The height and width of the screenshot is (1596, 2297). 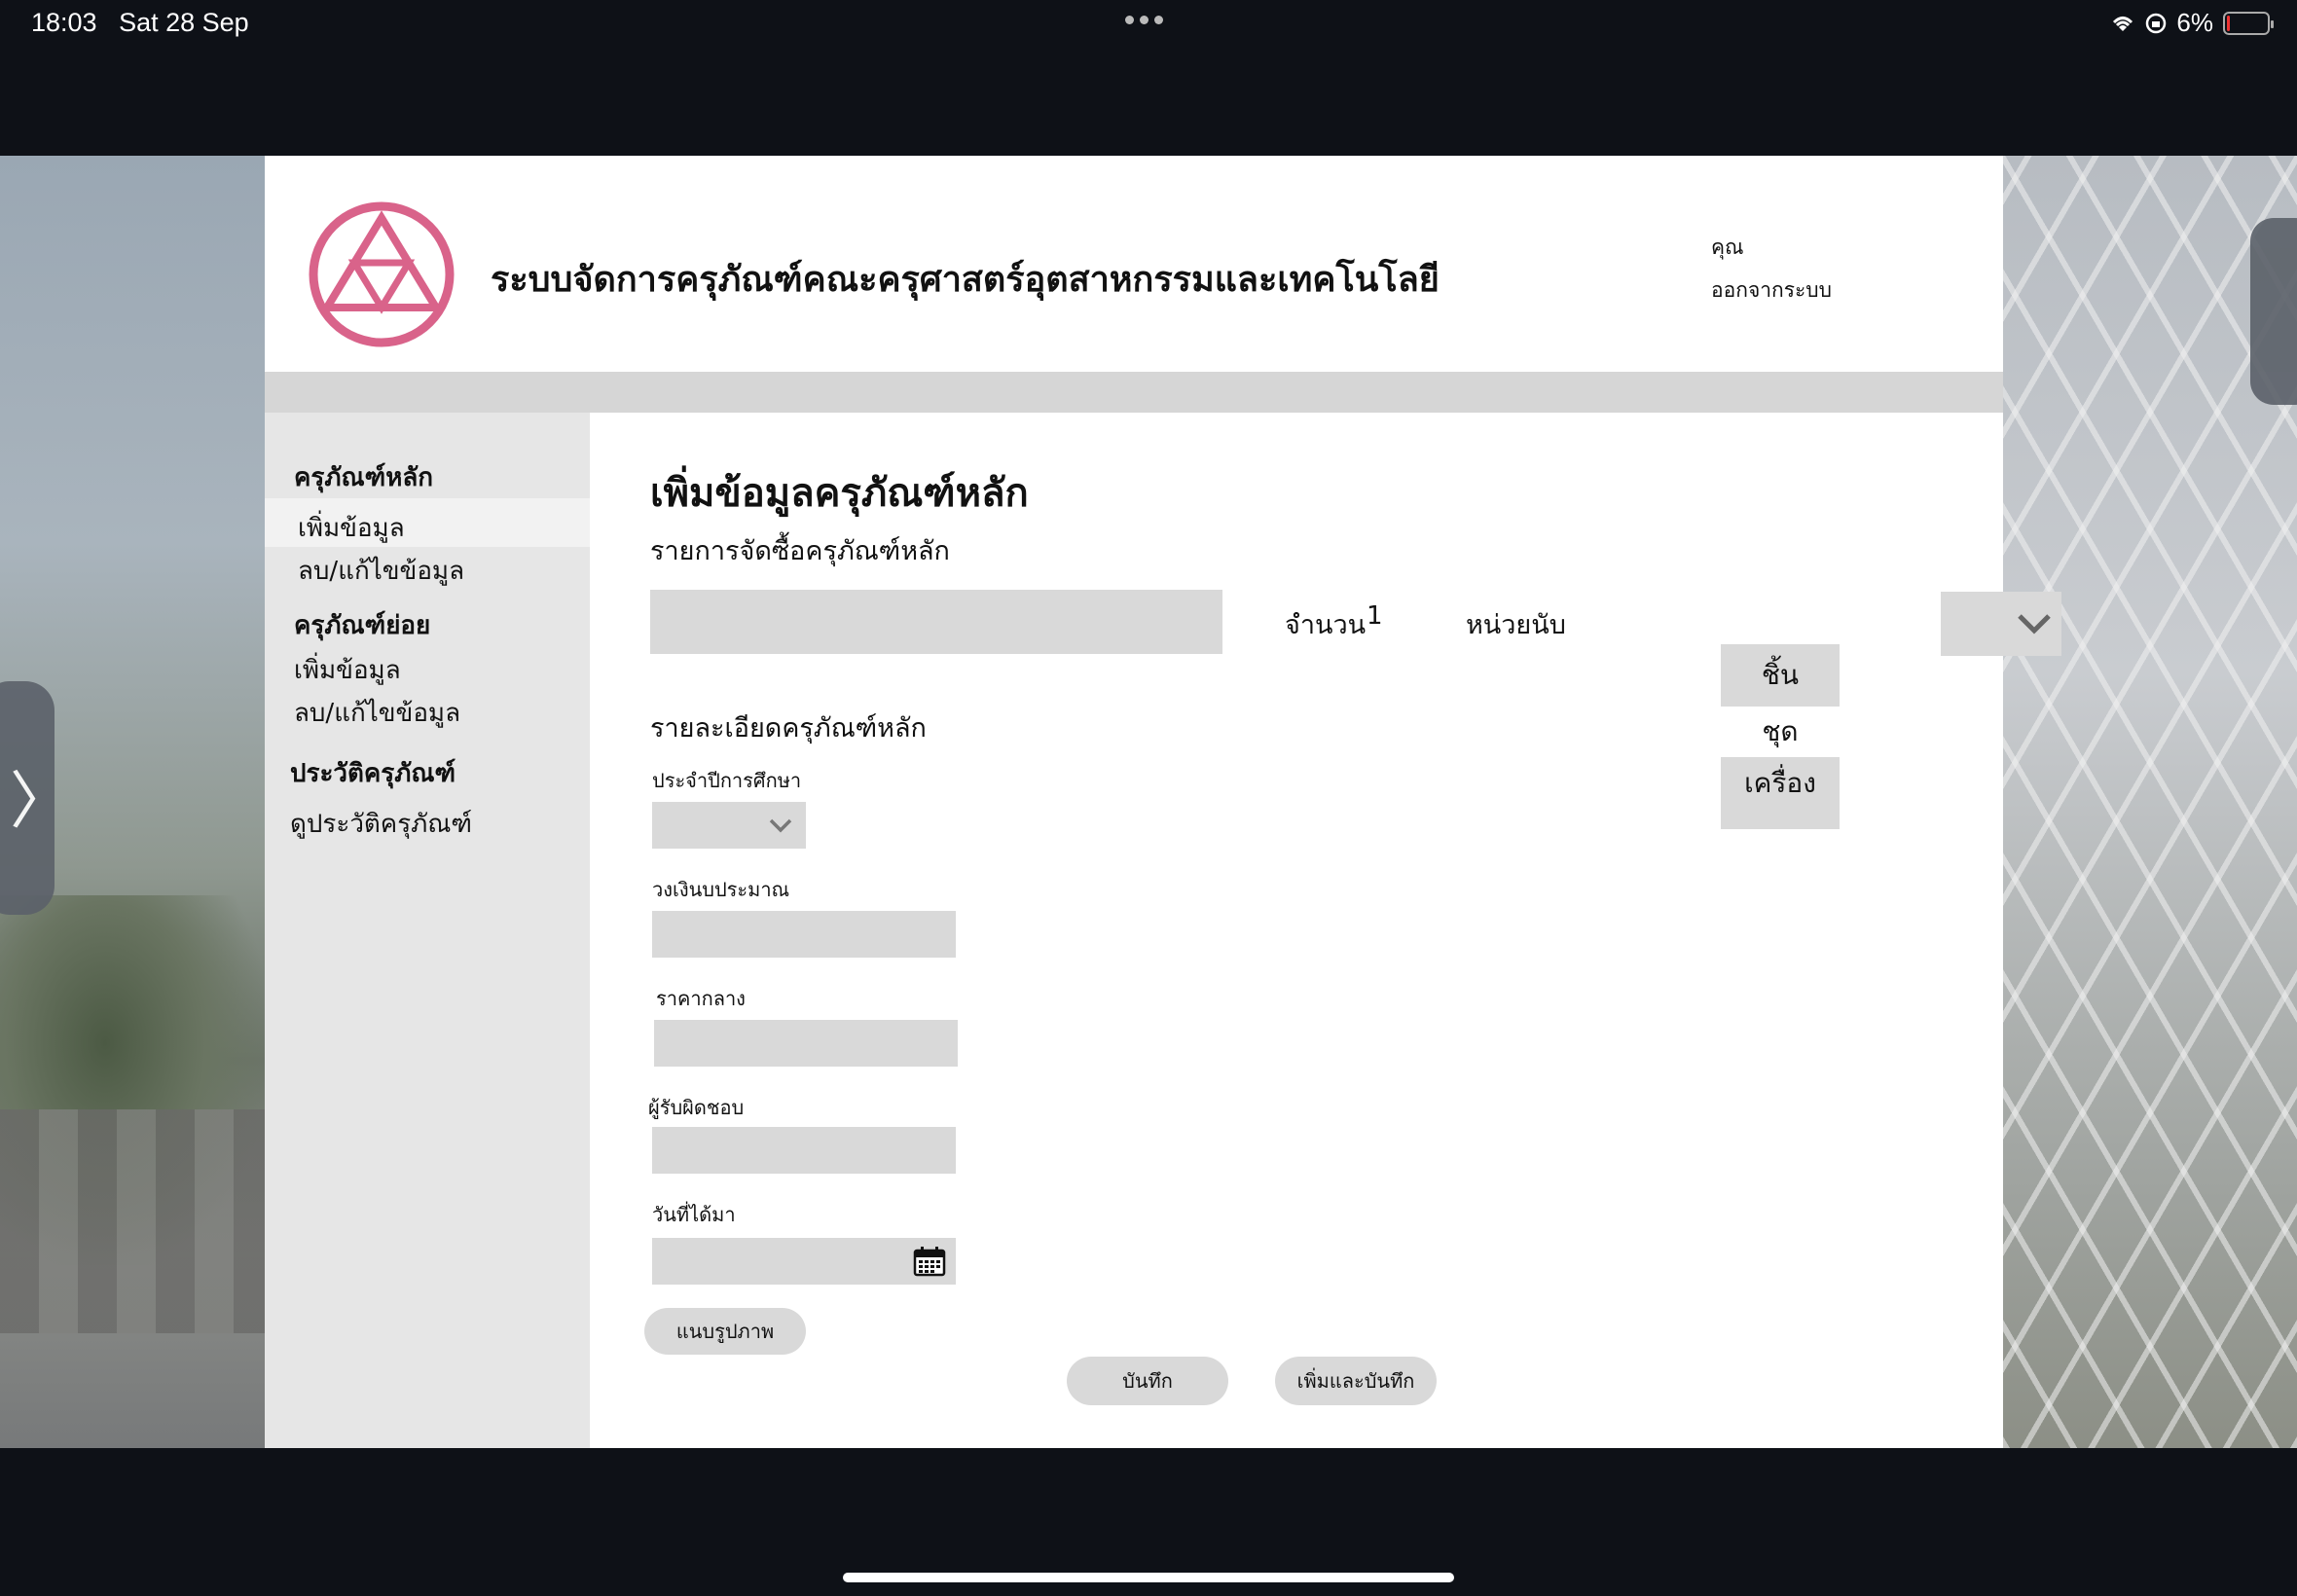 I want to click on expand-right-handle: 〈, so click(x=2273, y=311).